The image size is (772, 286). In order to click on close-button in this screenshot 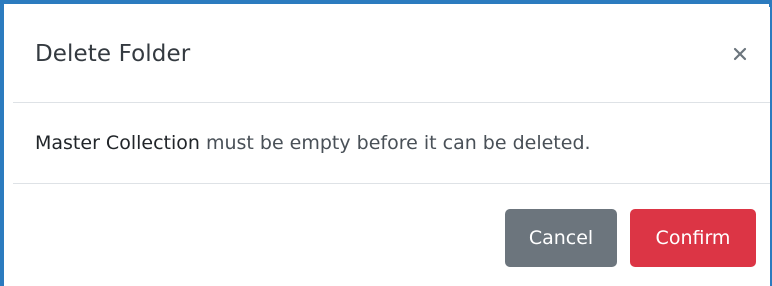, I will do `click(740, 54)`.